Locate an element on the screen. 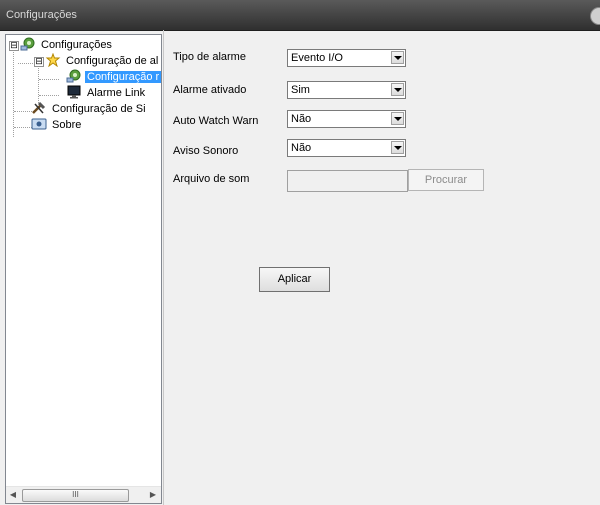 The height and width of the screenshot is (505, 600). tipo-alarme-select: Evento I/O is located at coordinates (346, 58).